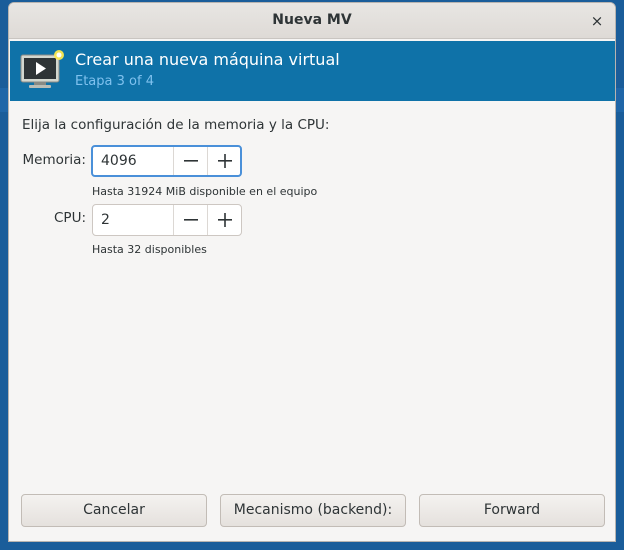 The width and height of the screenshot is (624, 550). Describe the element at coordinates (42, 69) in the screenshot. I see `monitor-play-icon` at that location.